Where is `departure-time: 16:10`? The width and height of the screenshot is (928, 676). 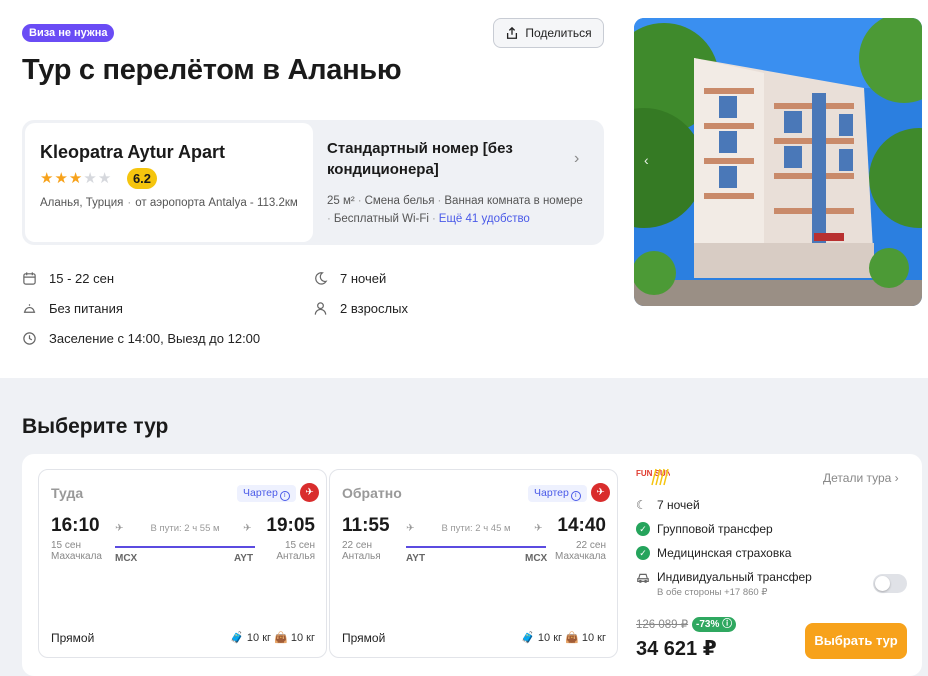
departure-time: 16:10 is located at coordinates (75, 525).